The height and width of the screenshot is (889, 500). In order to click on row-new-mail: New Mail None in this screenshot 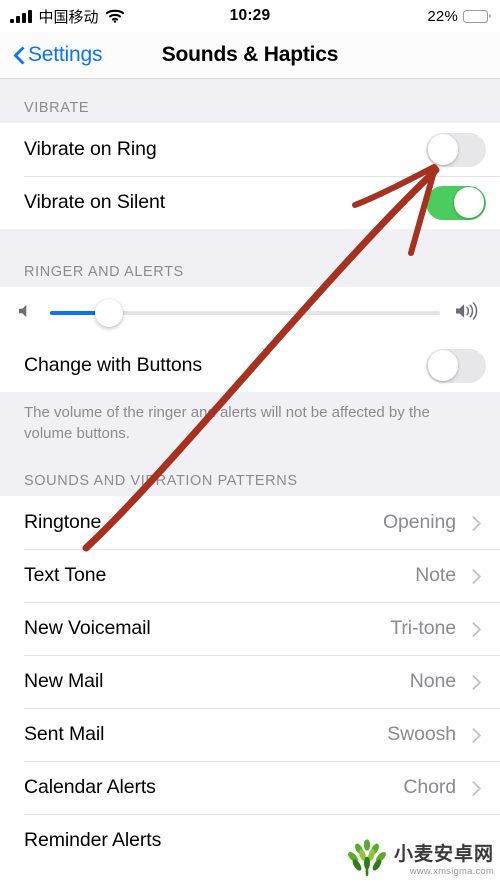, I will do `click(250, 681)`.